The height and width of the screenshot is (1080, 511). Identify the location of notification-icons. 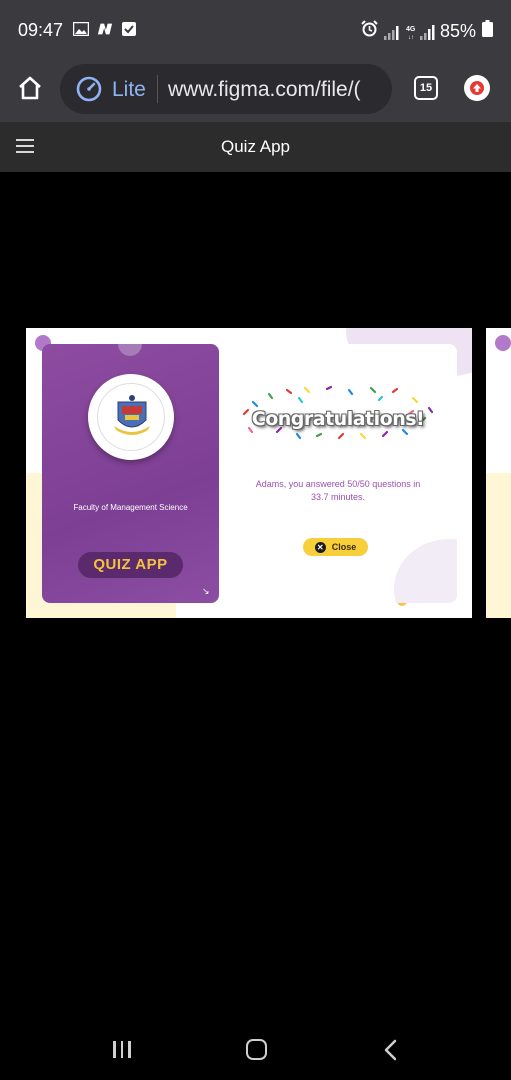
(105, 29).